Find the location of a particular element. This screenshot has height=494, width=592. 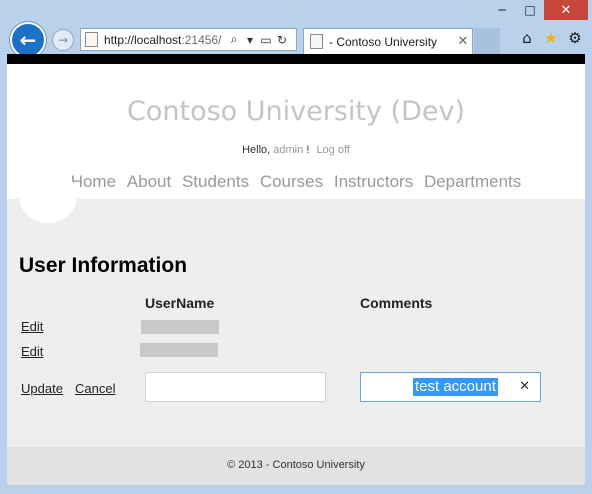

window-border-left is located at coordinates (3, 269).